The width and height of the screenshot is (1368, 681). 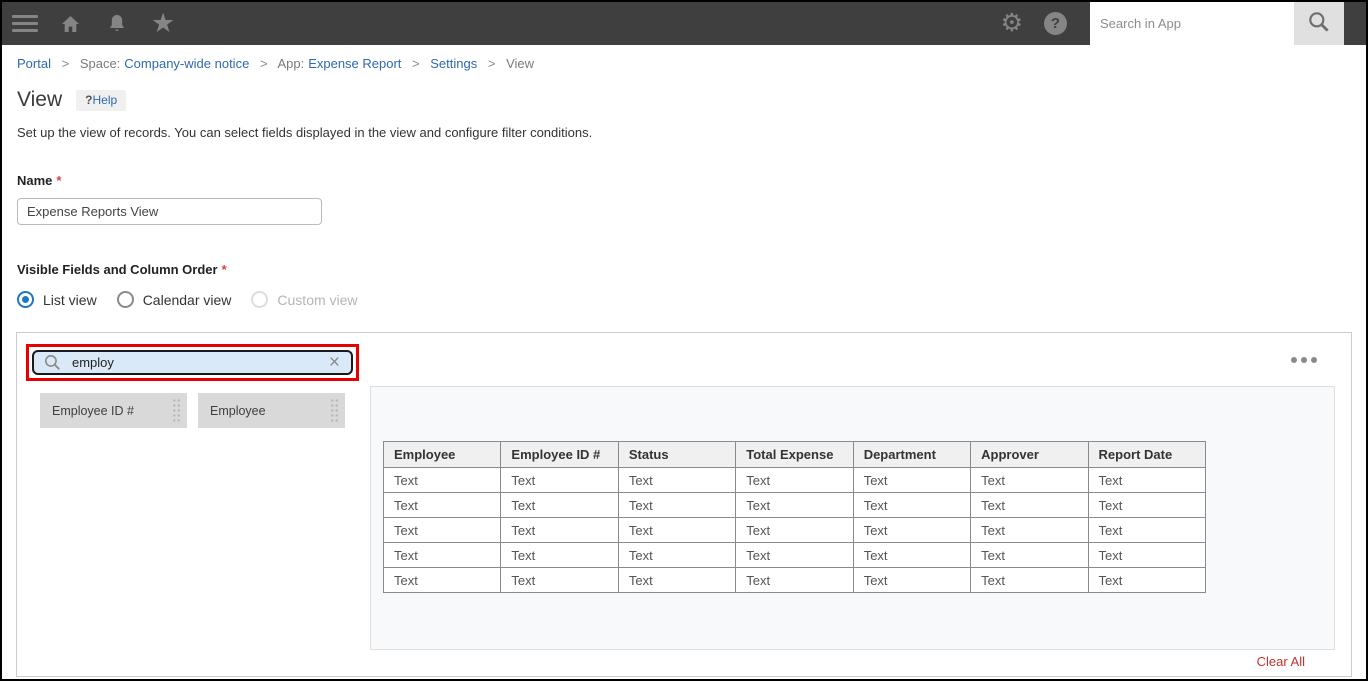 What do you see at coordinates (199, 362) in the screenshot?
I see `field-search-input` at bounding box center [199, 362].